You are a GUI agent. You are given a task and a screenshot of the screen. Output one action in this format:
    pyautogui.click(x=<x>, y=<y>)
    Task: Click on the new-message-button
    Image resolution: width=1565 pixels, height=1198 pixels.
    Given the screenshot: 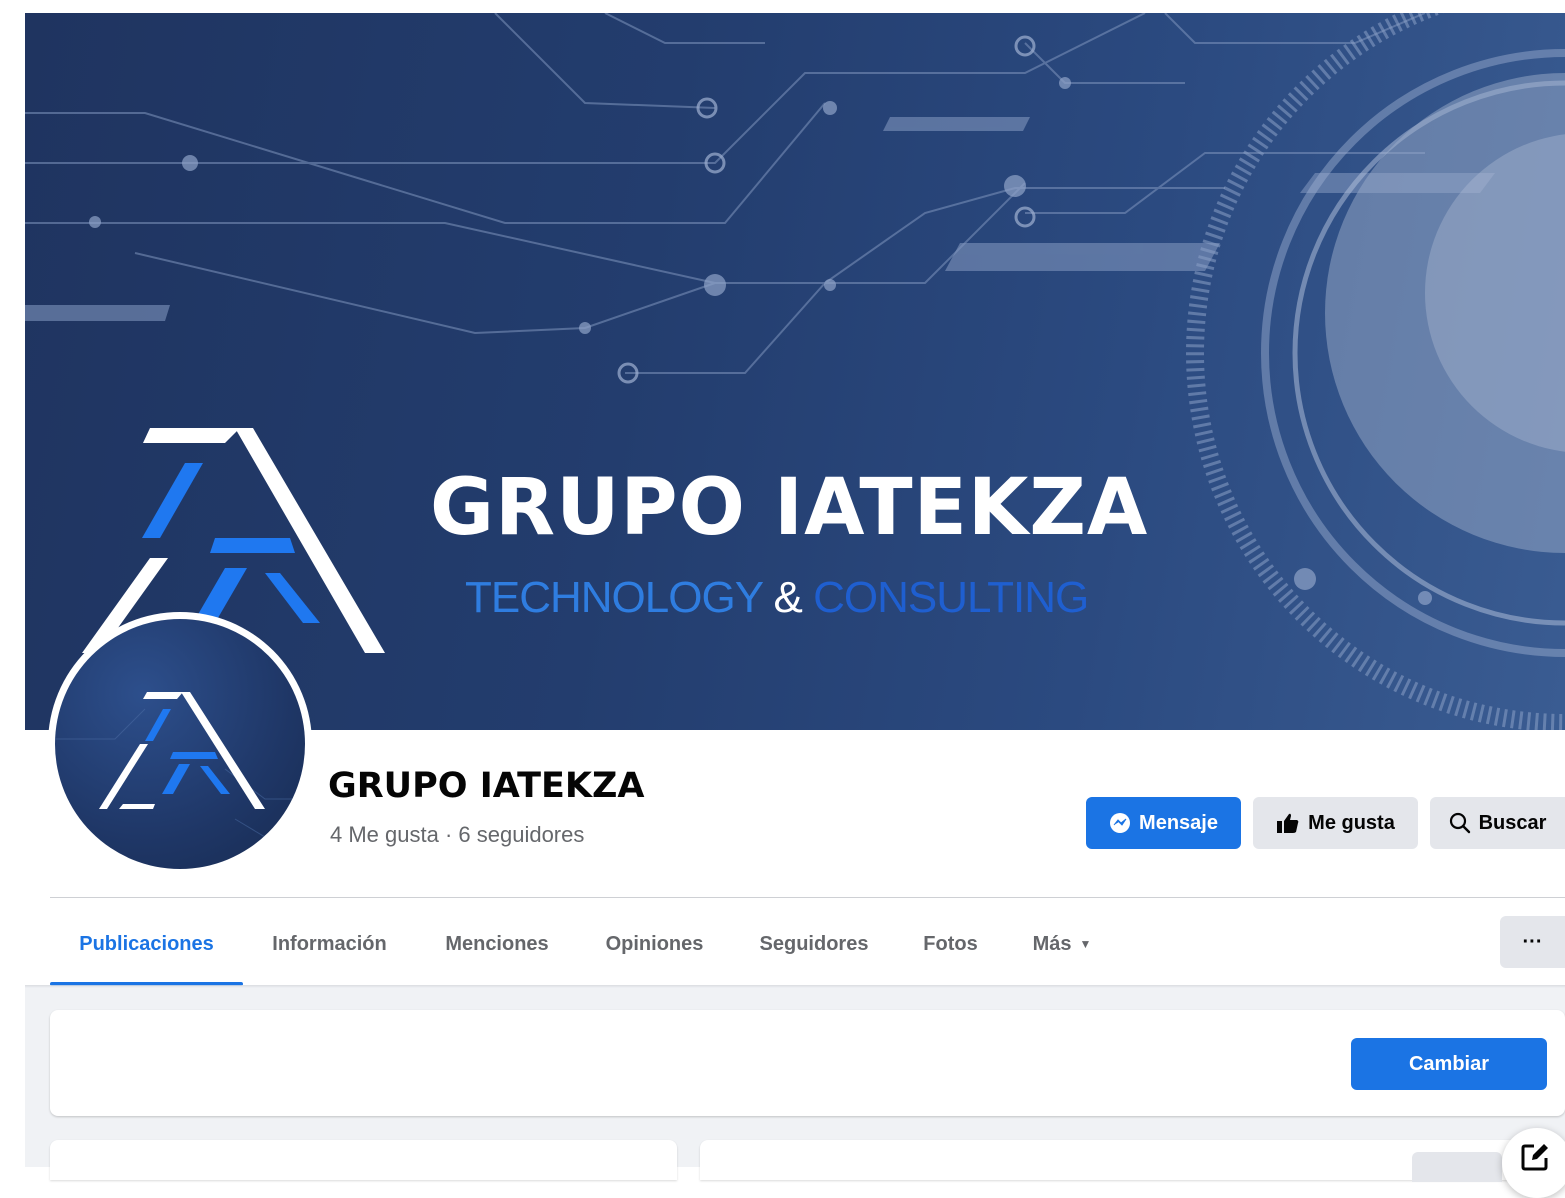 What is the action you would take?
    pyautogui.click(x=1533, y=1163)
    